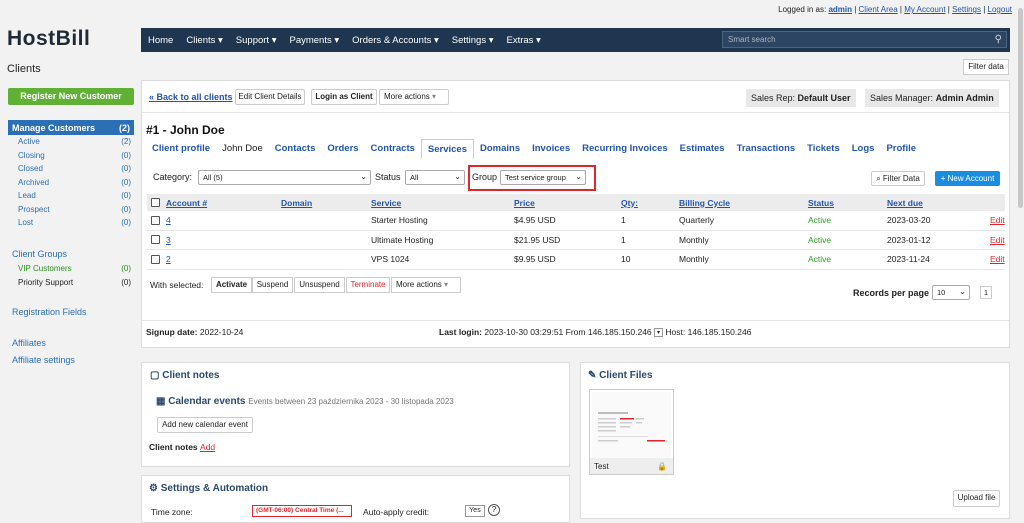 The image size is (1024, 523). Describe the element at coordinates (124, 128) in the screenshot. I see `manage-customers-count: (2)` at that location.